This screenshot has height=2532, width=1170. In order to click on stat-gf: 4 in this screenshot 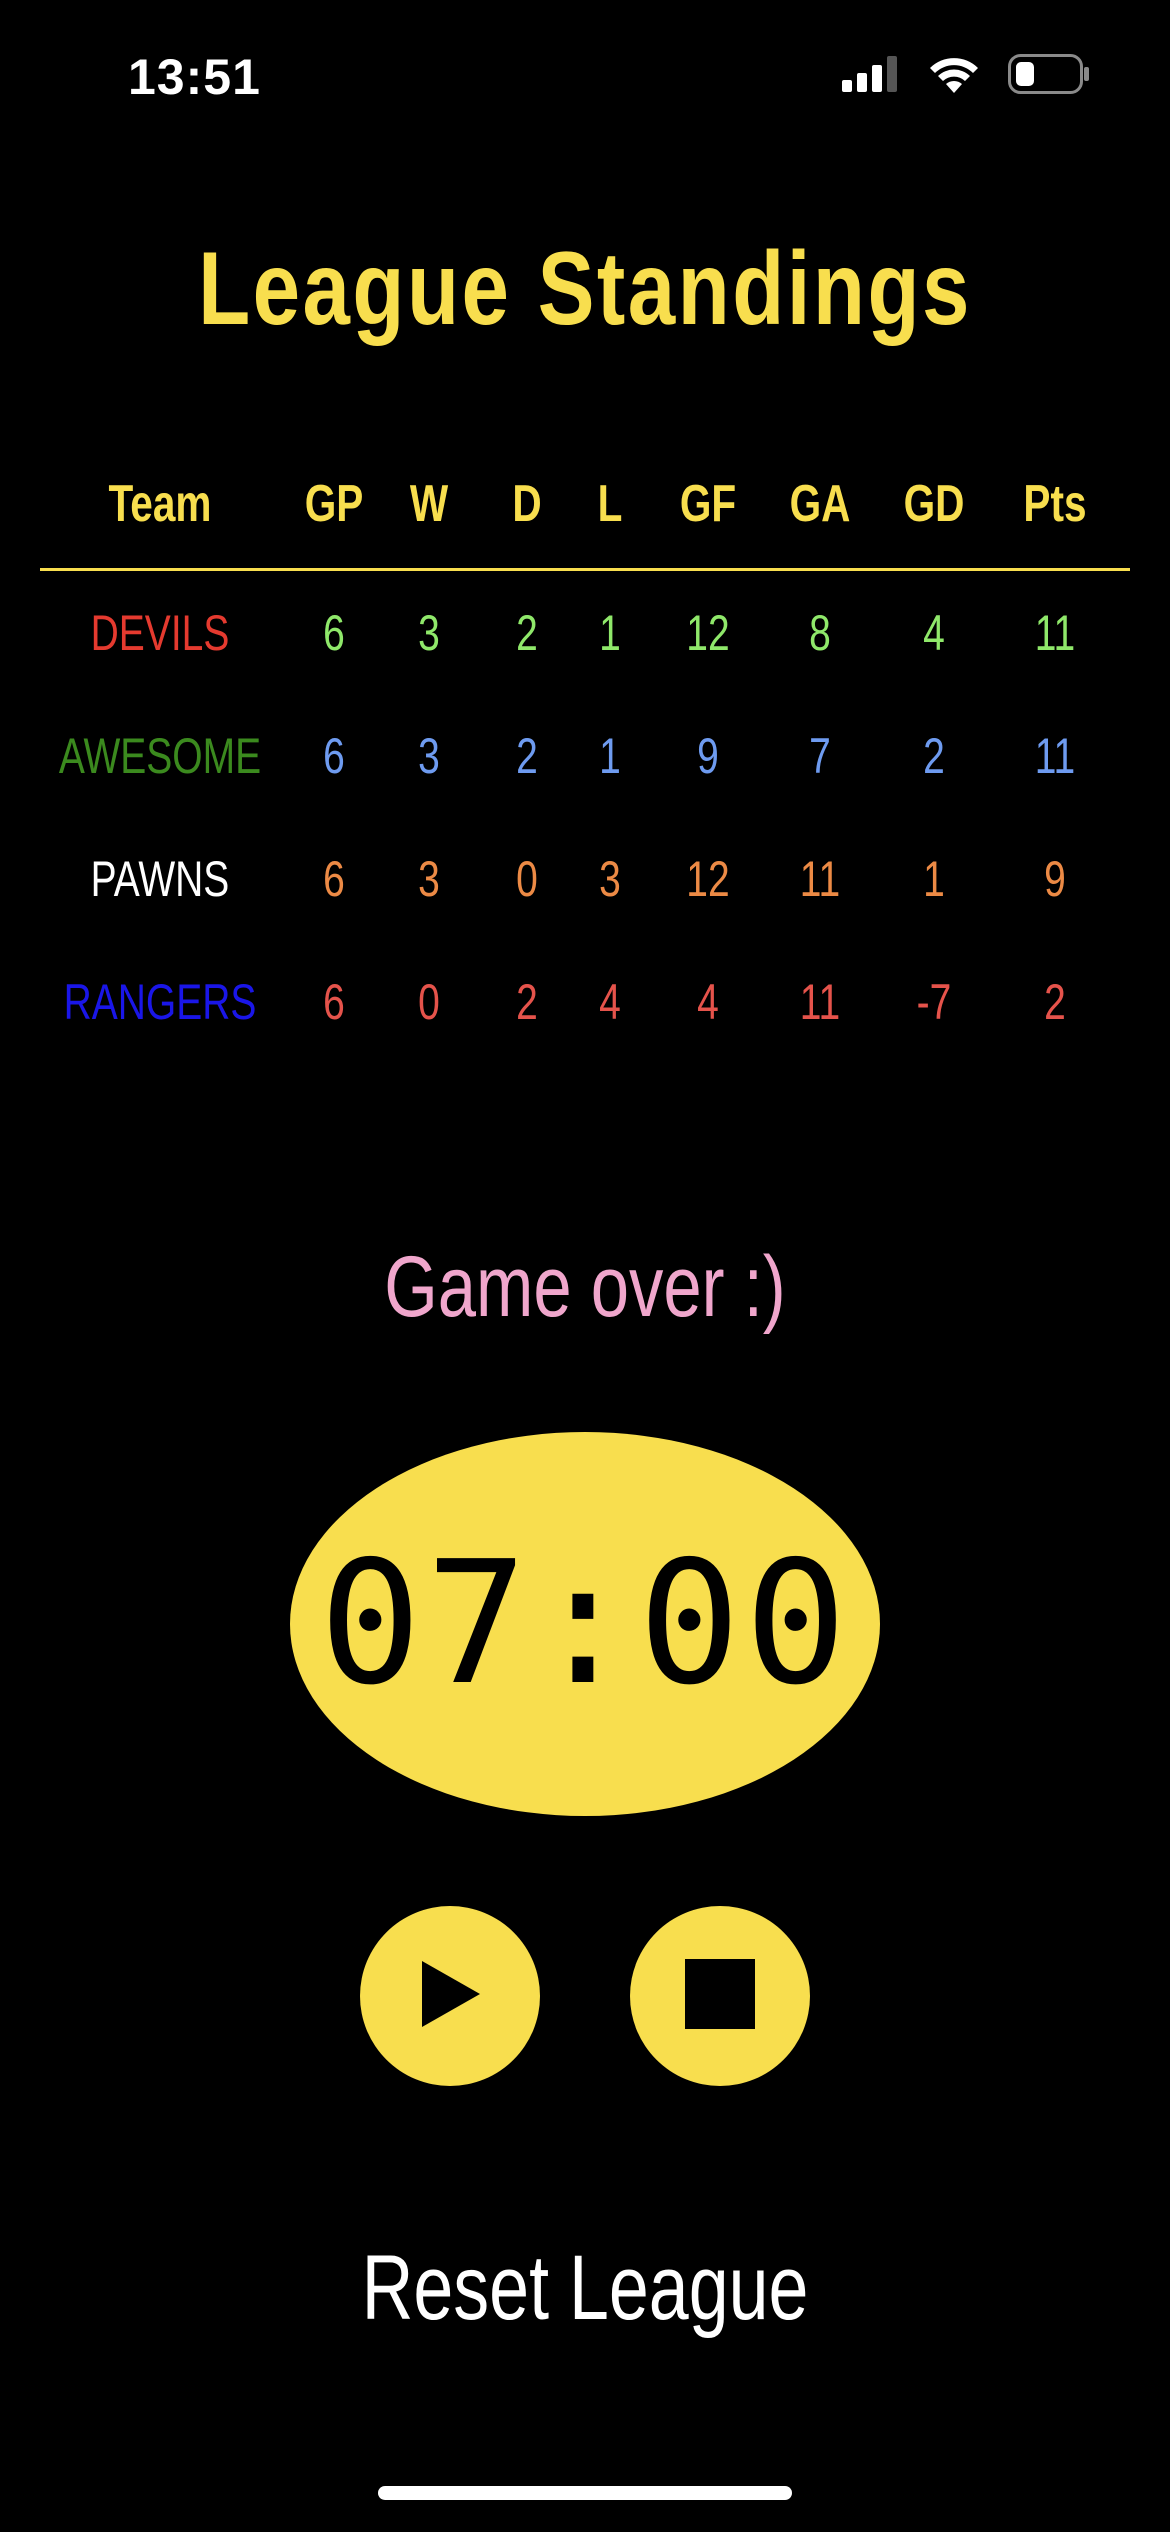, I will do `click(708, 1001)`.